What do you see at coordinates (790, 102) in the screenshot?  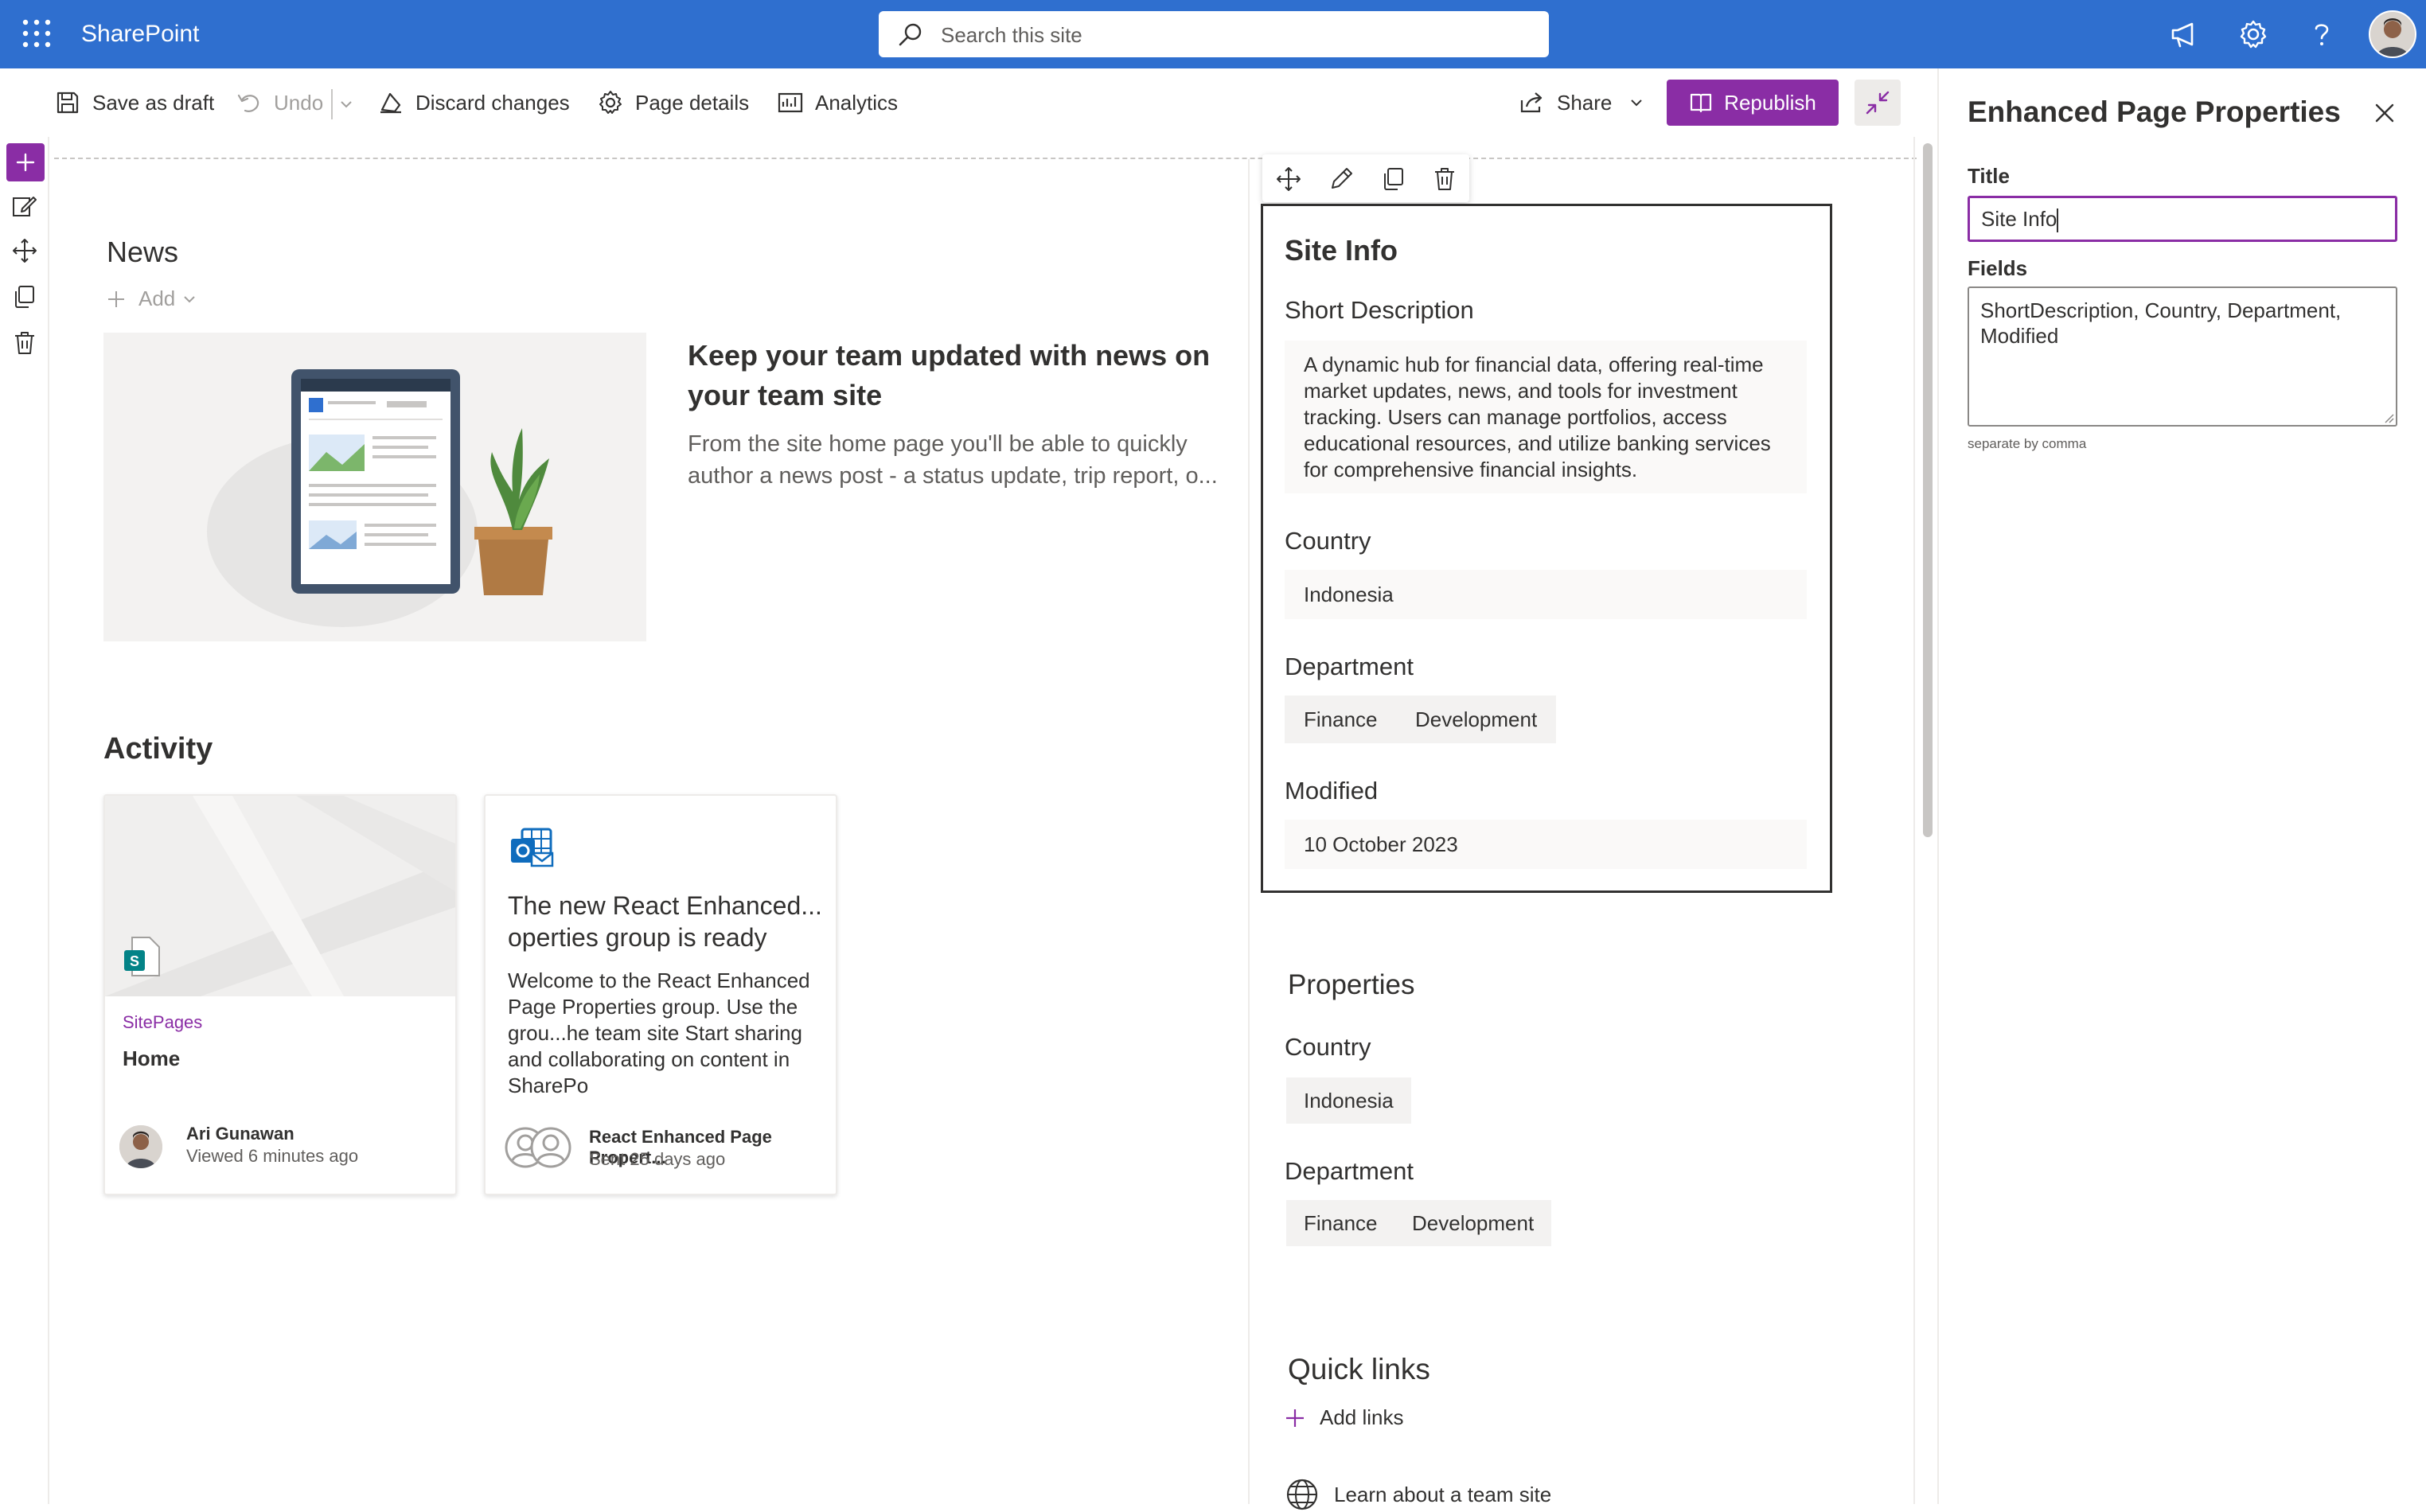 I see `analytics-icon` at bounding box center [790, 102].